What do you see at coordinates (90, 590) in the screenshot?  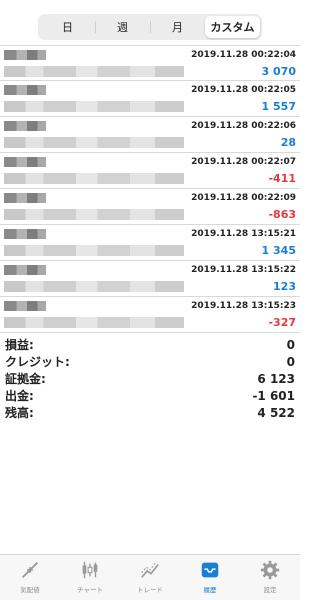 I see `nav-label: チャート` at bounding box center [90, 590].